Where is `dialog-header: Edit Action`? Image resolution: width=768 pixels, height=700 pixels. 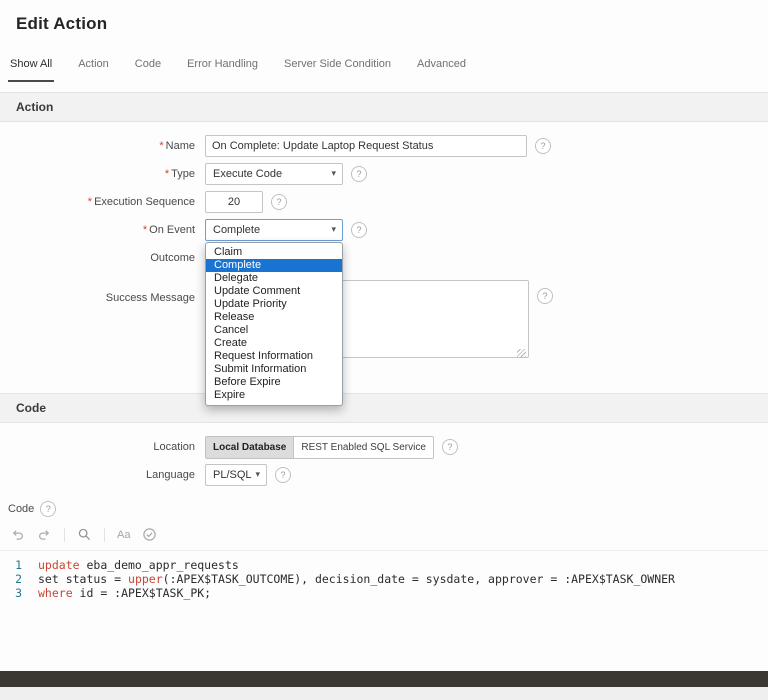
dialog-header: Edit Action is located at coordinates (384, 17).